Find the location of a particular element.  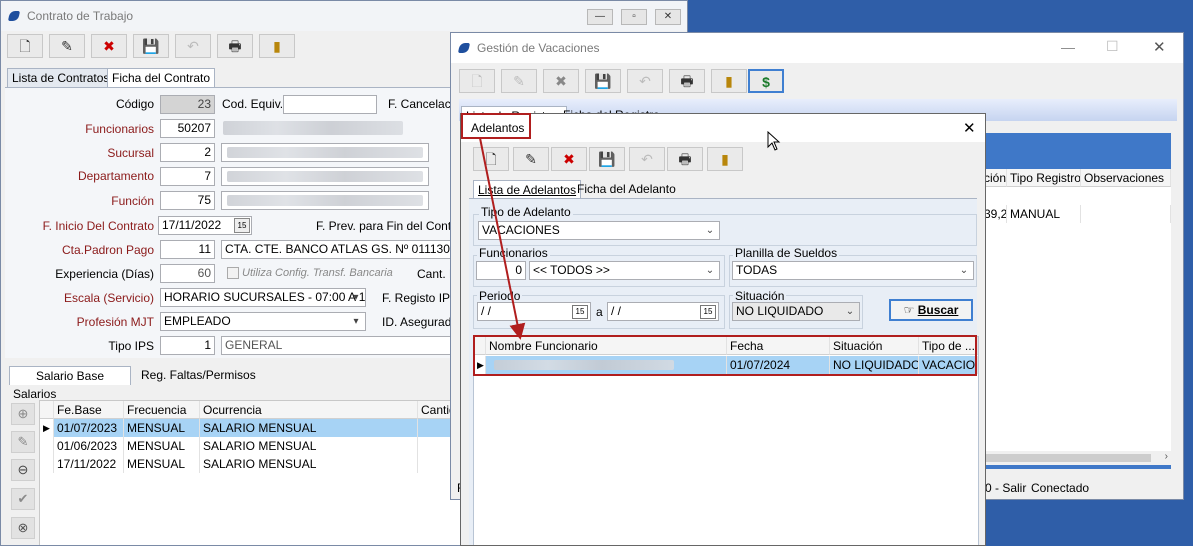

cancel-icon: ⊗ is located at coordinates (23, 528).